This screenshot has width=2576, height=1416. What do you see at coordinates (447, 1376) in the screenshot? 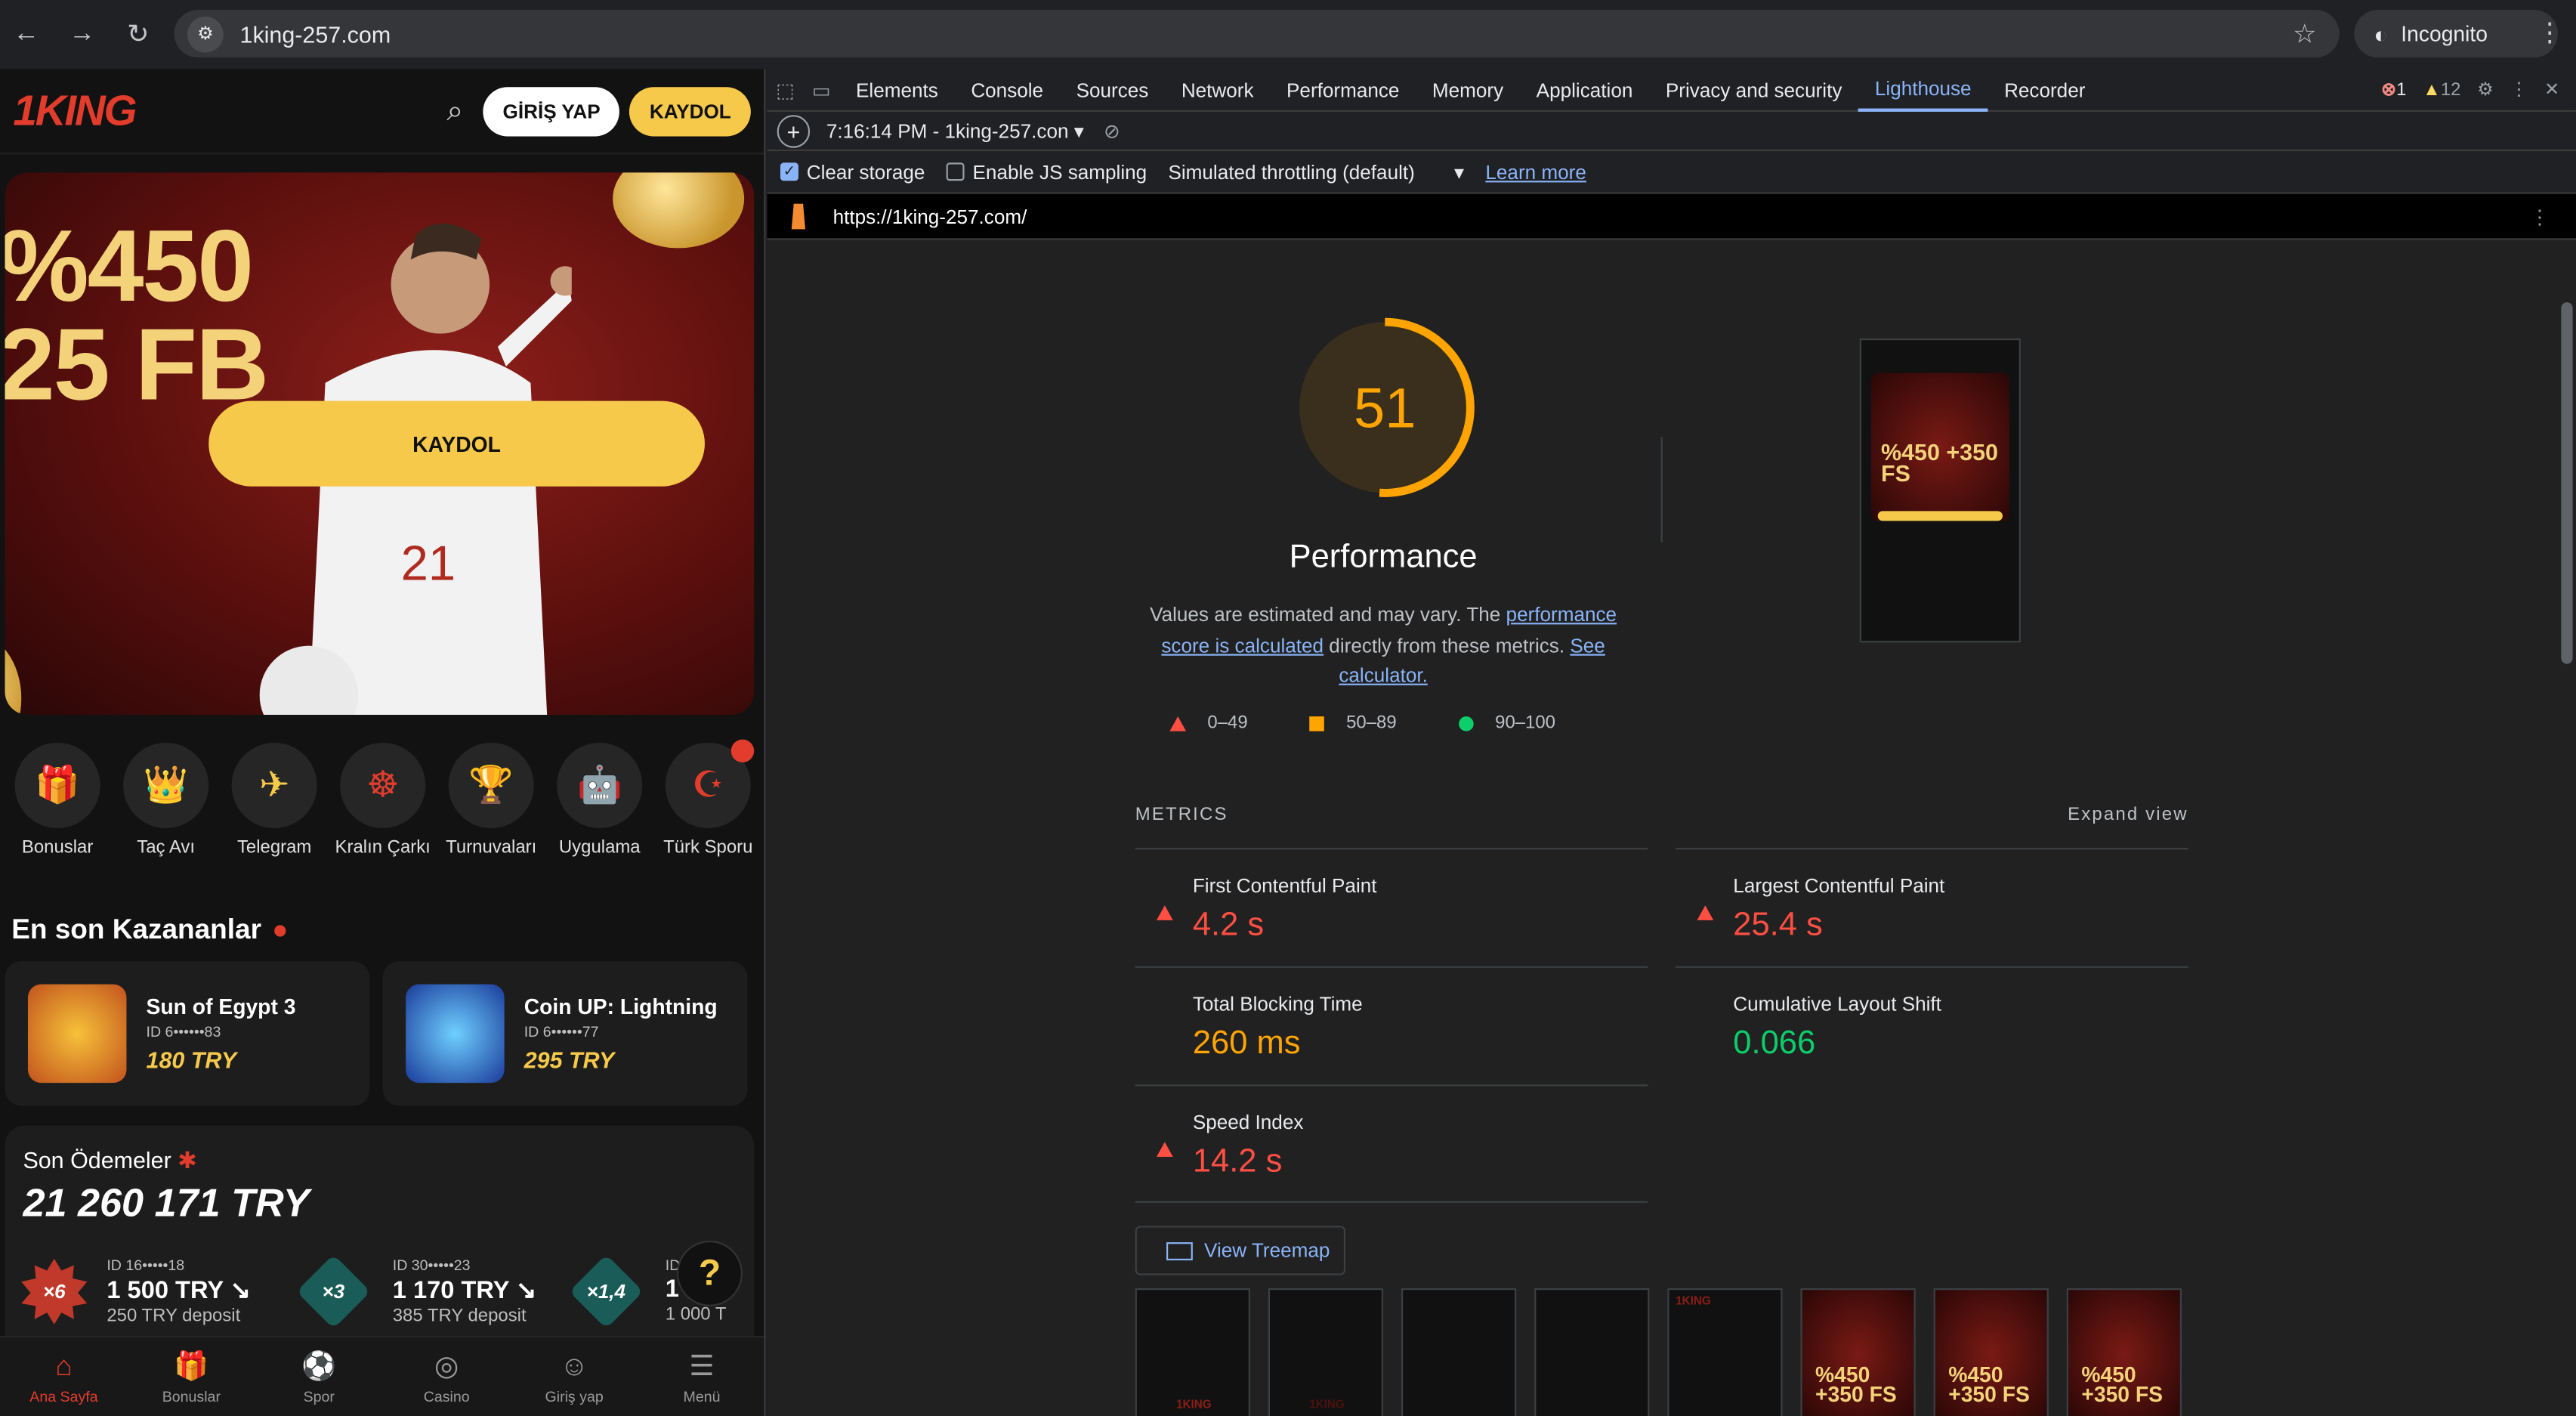
I see `nav-casino: ◎ Casino` at bounding box center [447, 1376].